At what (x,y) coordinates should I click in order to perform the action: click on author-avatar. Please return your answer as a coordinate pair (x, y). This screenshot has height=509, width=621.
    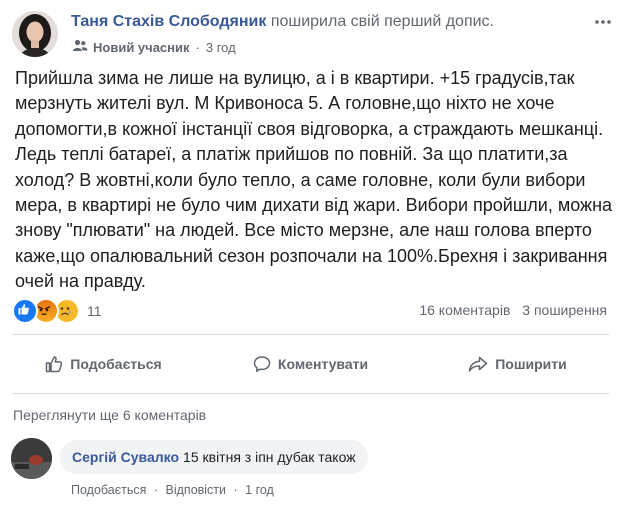
    Looking at the image, I should click on (35, 34).